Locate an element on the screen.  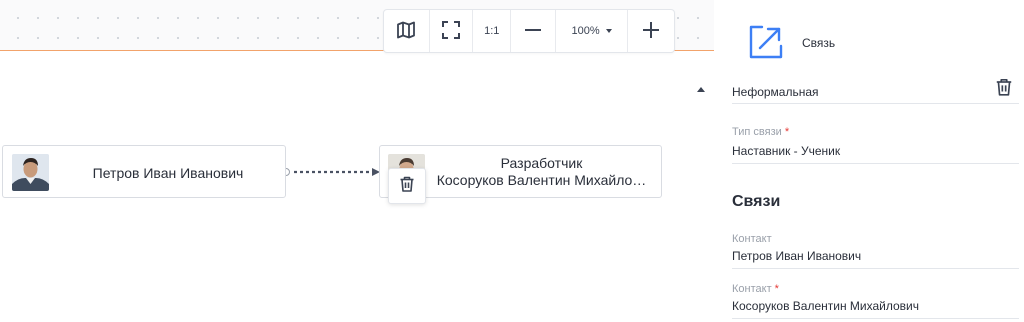
actual-size-button: 1:1 is located at coordinates (492, 31).